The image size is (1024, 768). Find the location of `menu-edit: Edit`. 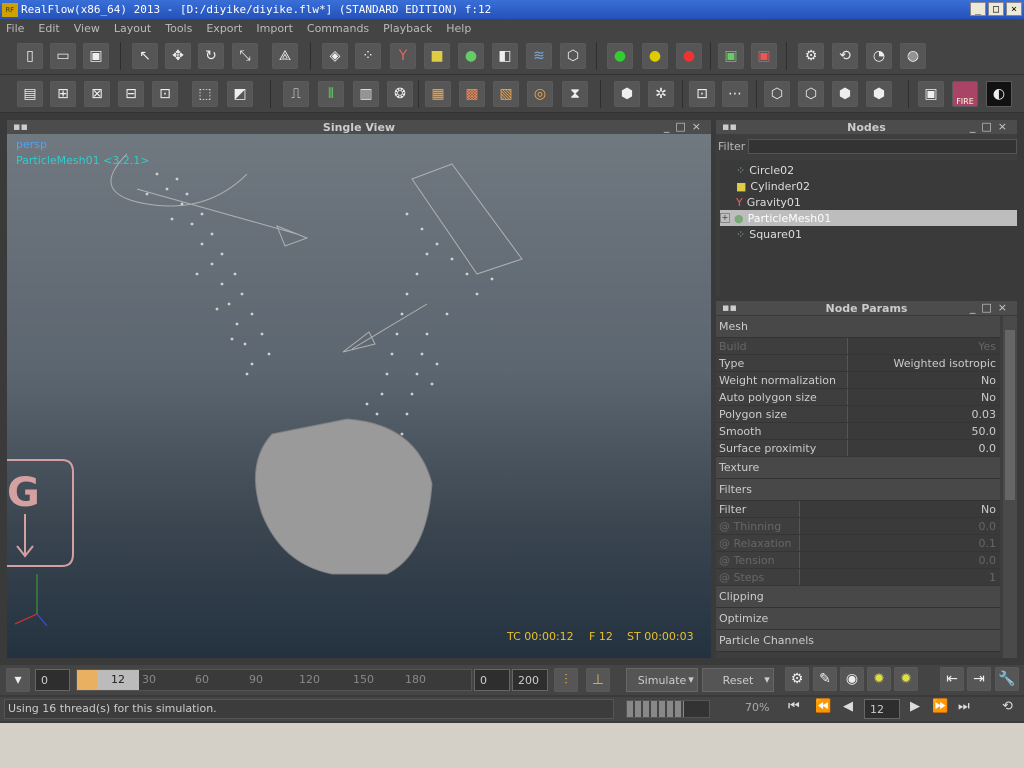

menu-edit: Edit is located at coordinates (48, 28).